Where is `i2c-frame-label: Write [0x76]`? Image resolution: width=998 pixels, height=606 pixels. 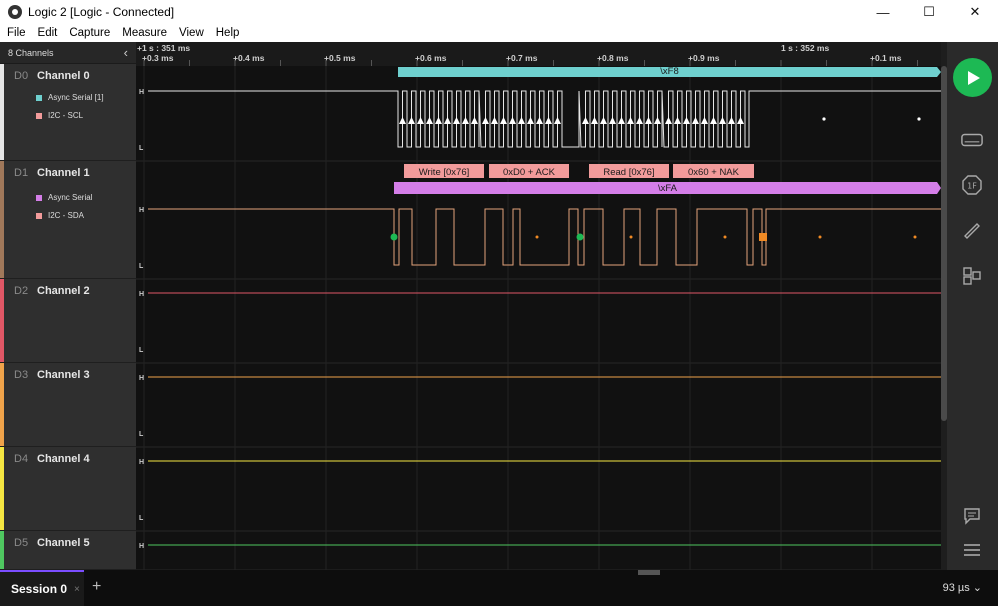 i2c-frame-label: Write [0x76] is located at coordinates (444, 172).